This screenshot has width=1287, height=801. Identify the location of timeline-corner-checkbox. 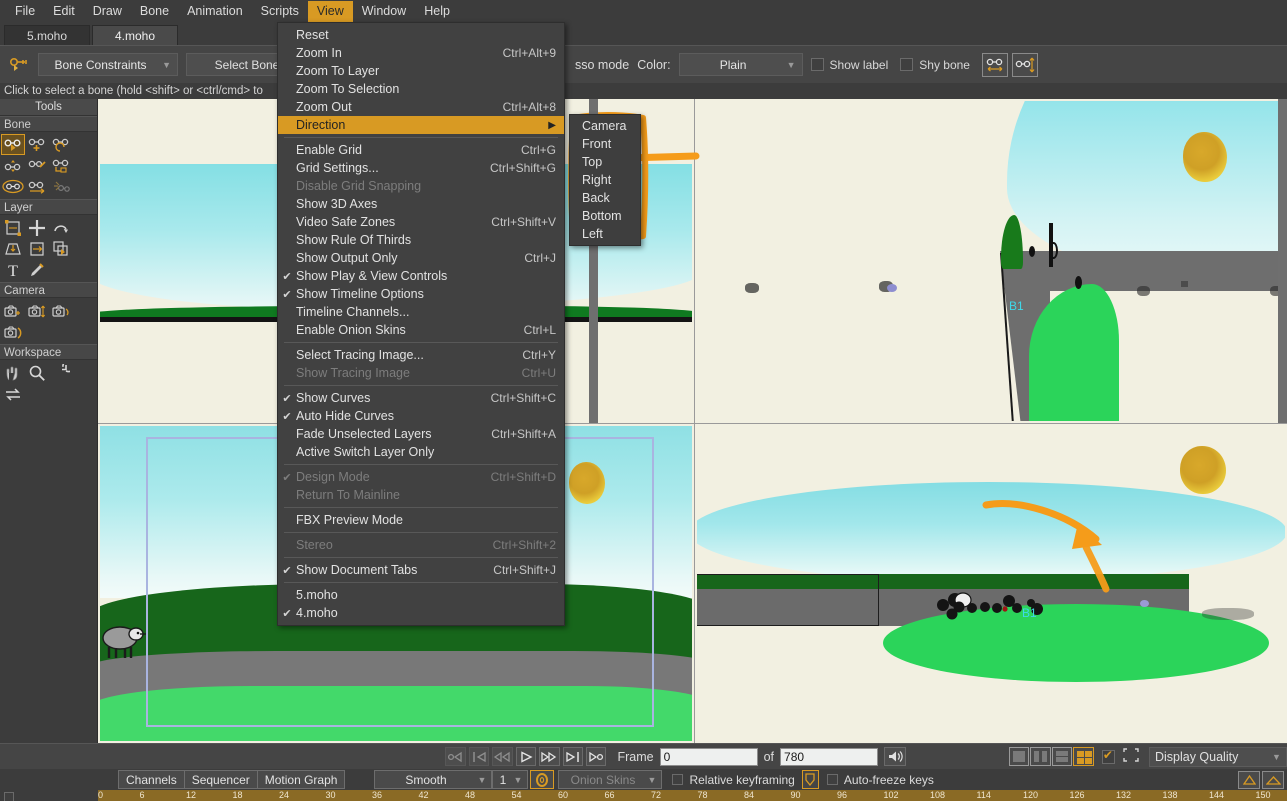
(9, 796).